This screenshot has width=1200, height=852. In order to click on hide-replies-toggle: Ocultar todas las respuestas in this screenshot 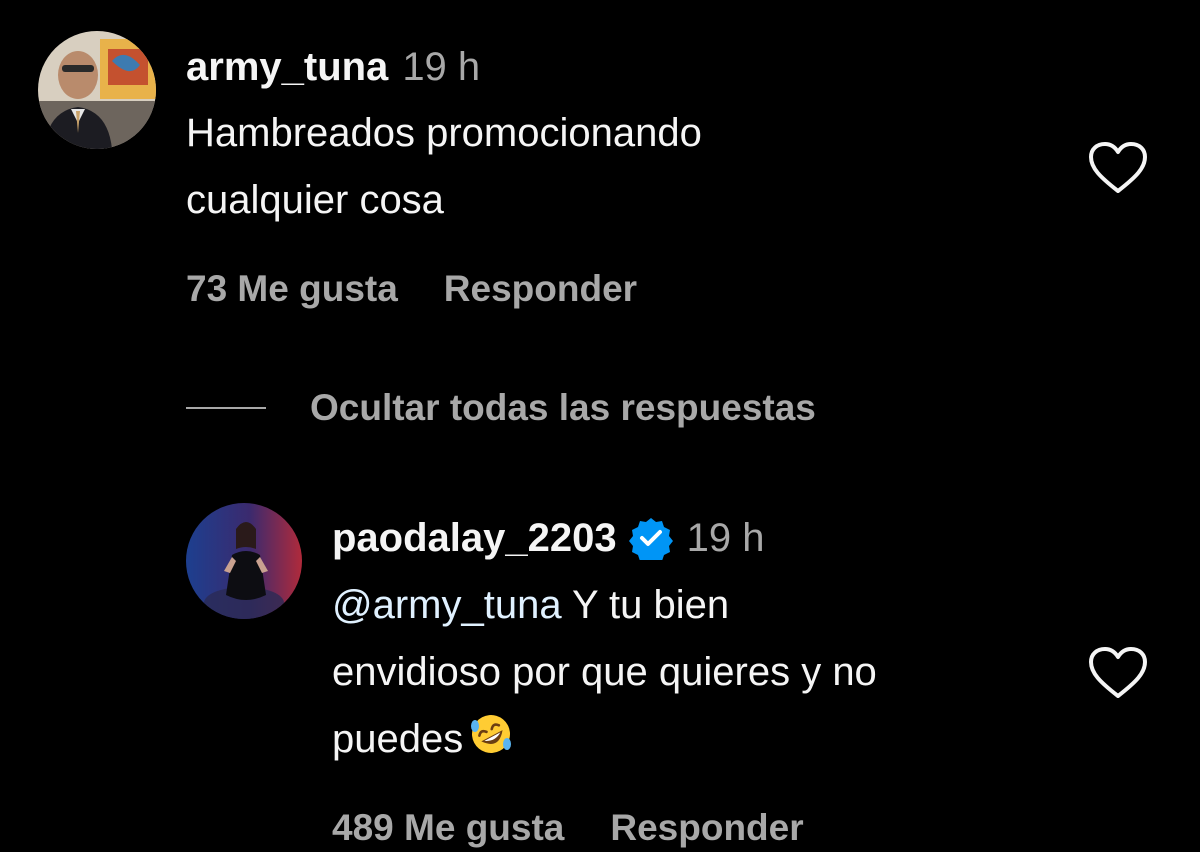, I will do `click(501, 408)`.